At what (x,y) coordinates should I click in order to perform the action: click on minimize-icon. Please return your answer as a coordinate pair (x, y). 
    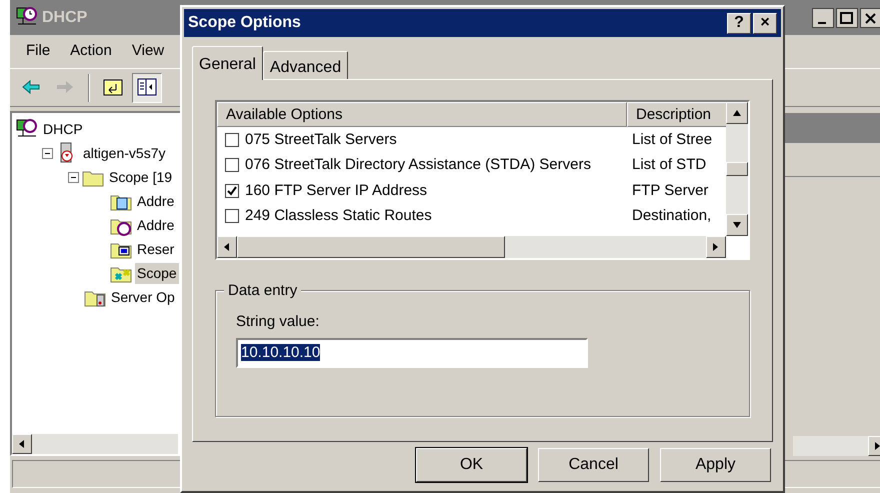
    Looking at the image, I should click on (823, 18).